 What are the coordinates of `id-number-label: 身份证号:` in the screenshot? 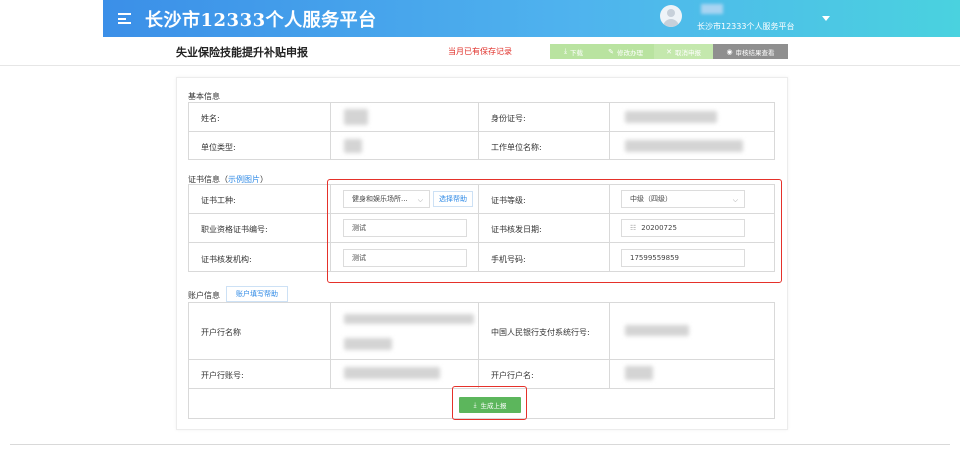 It's located at (508, 118).